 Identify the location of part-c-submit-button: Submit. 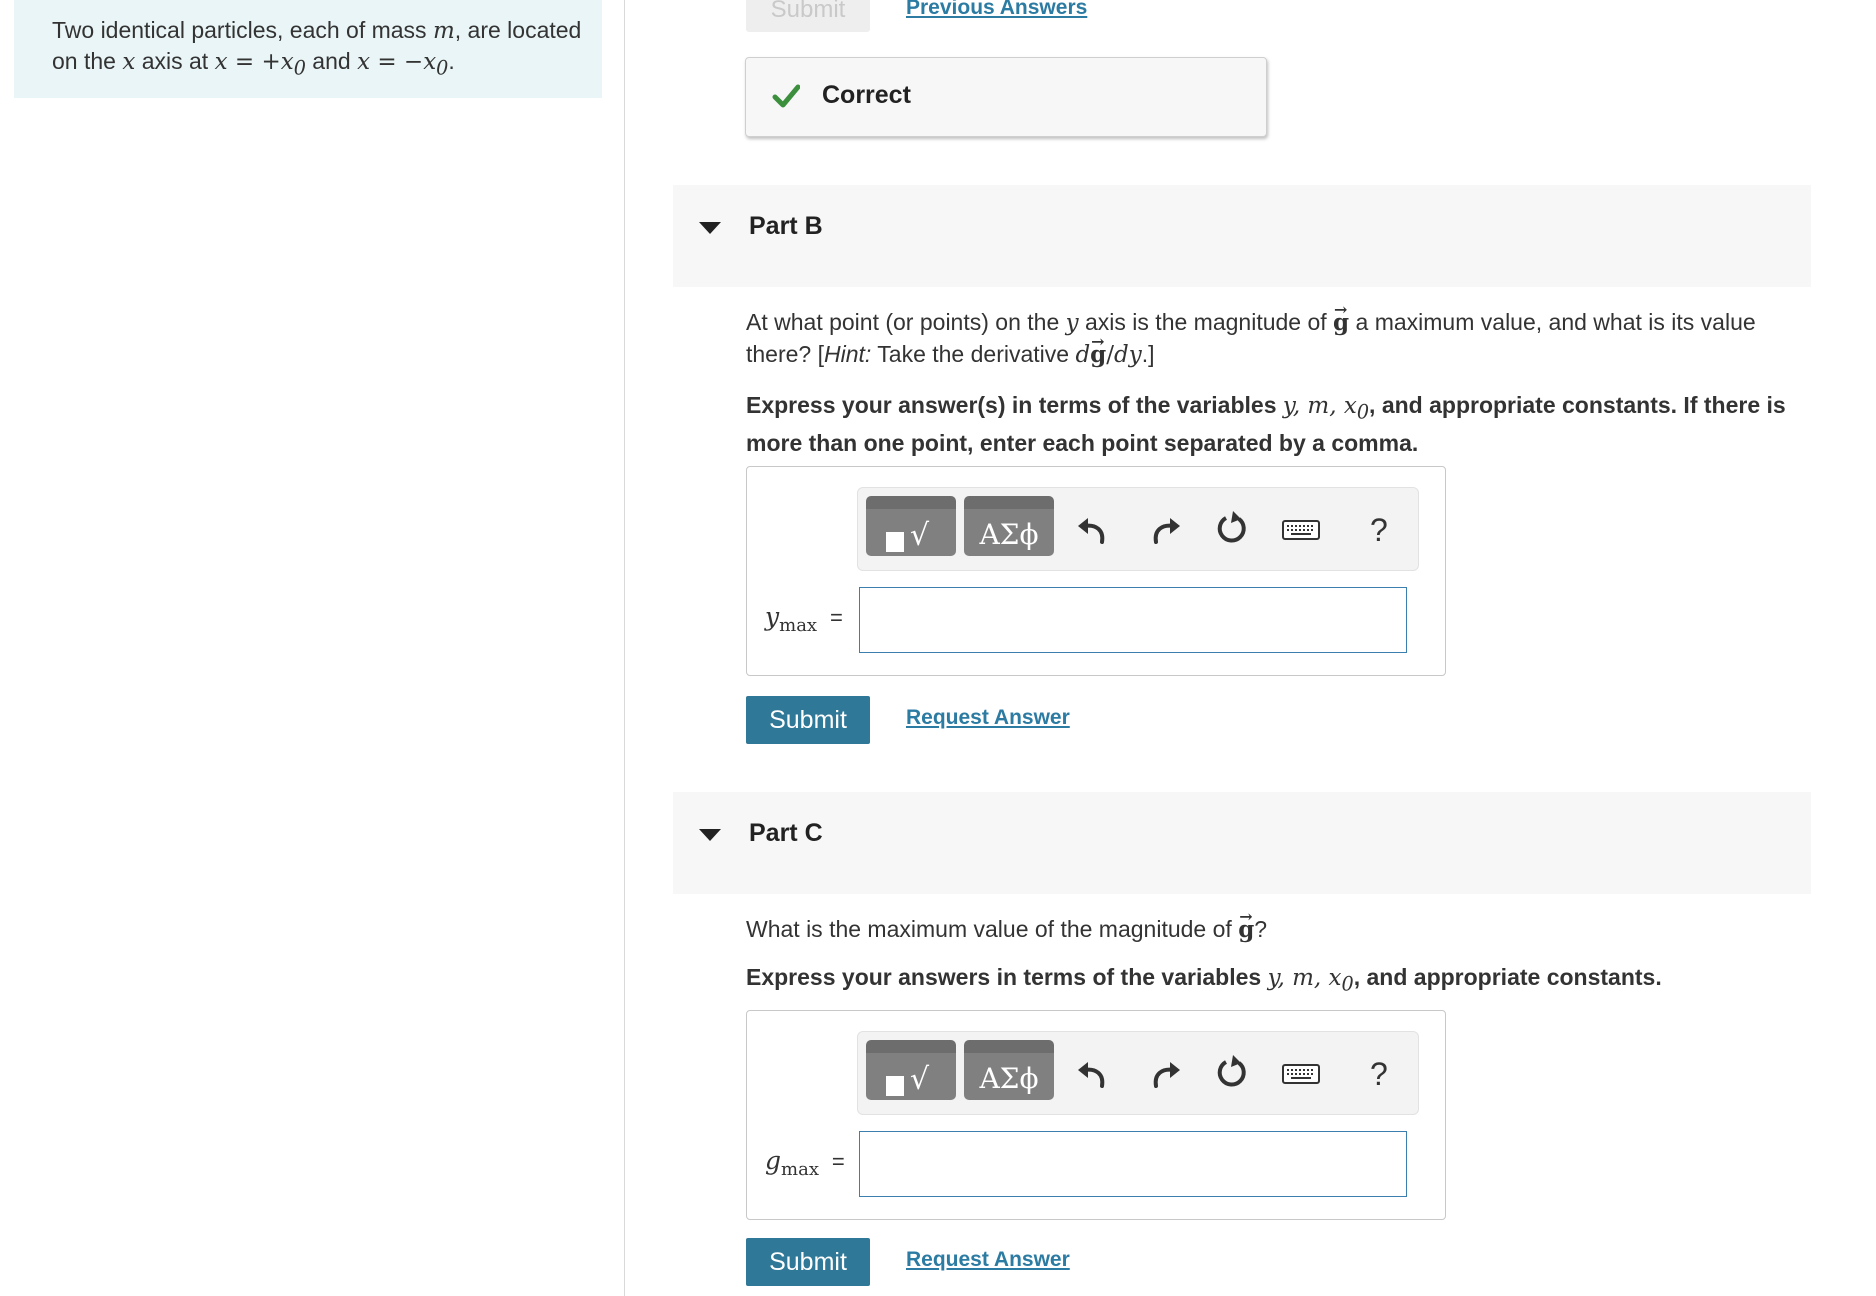
(808, 1262).